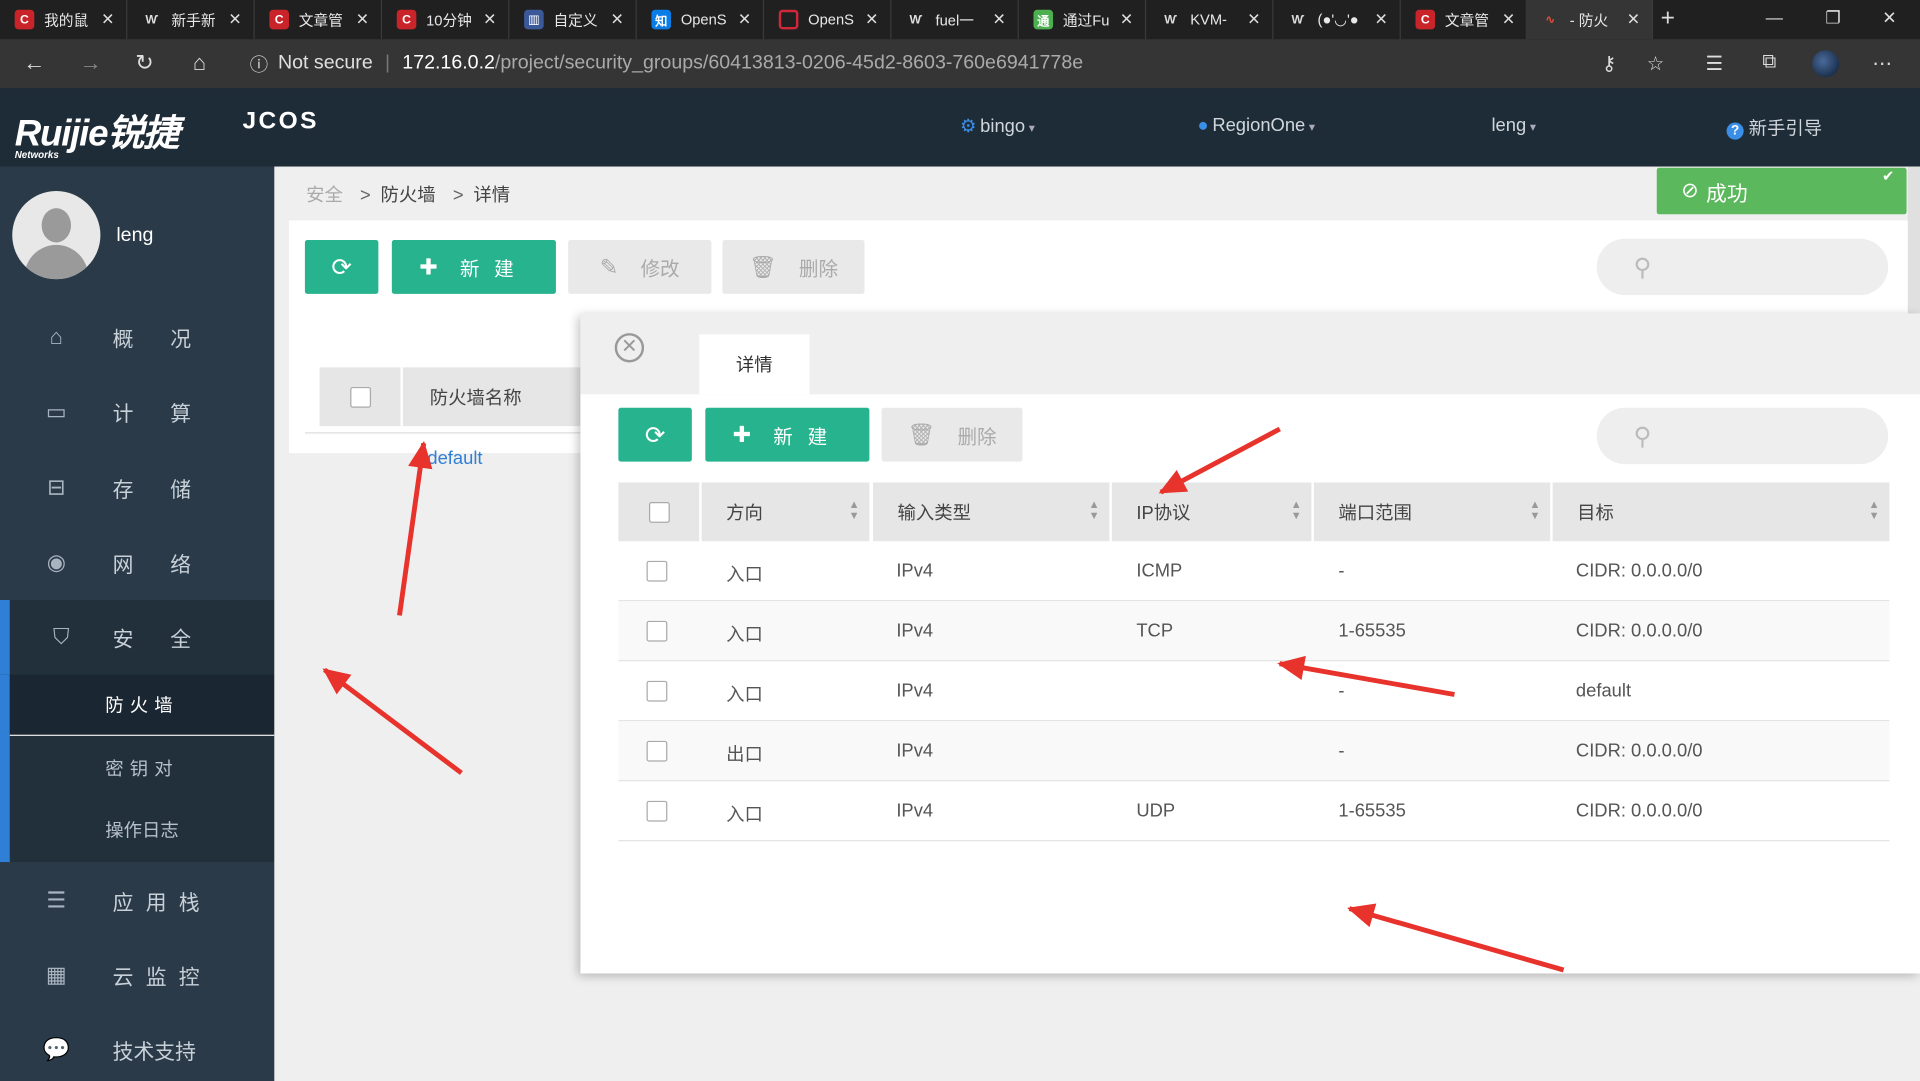 The height and width of the screenshot is (1081, 1920). I want to click on project-dropdown: ⚙ bingo ▾, so click(997, 126).